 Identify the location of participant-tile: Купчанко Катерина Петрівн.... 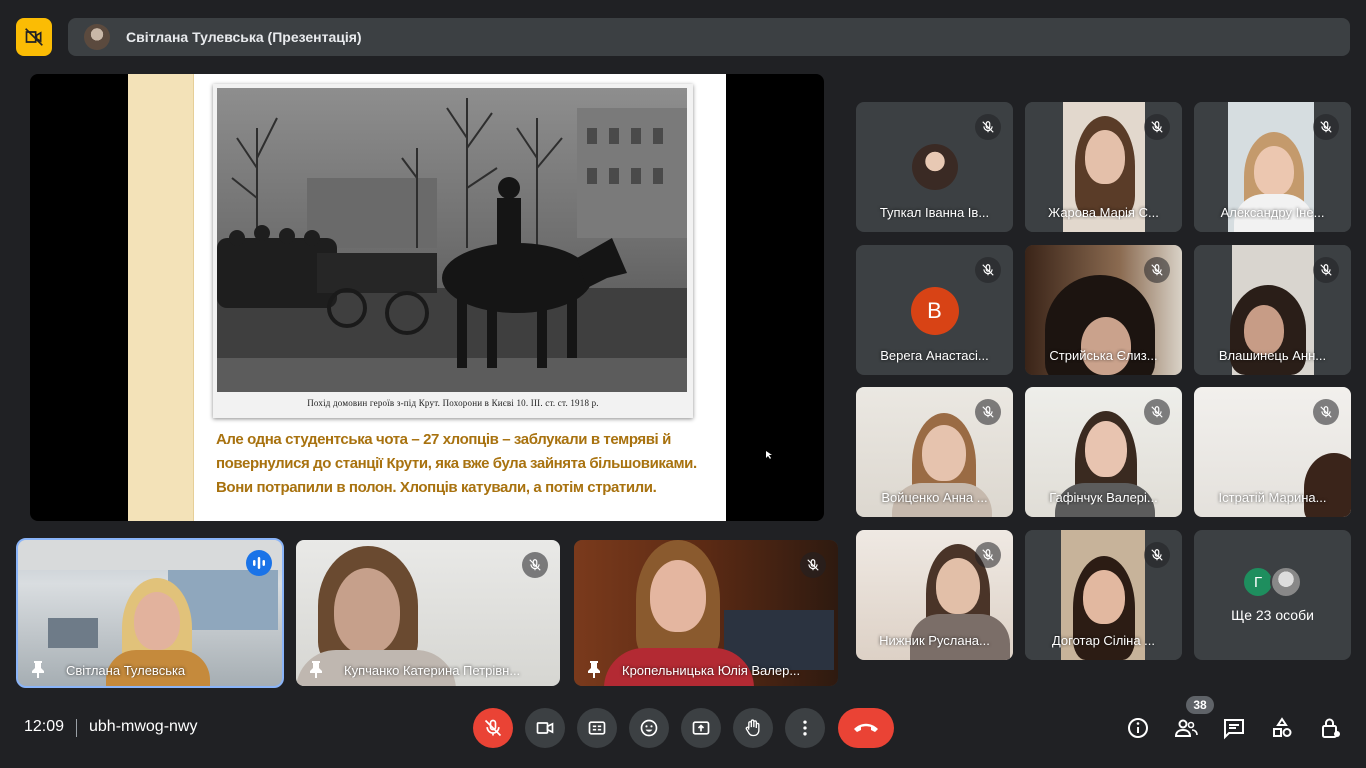
(428, 613).